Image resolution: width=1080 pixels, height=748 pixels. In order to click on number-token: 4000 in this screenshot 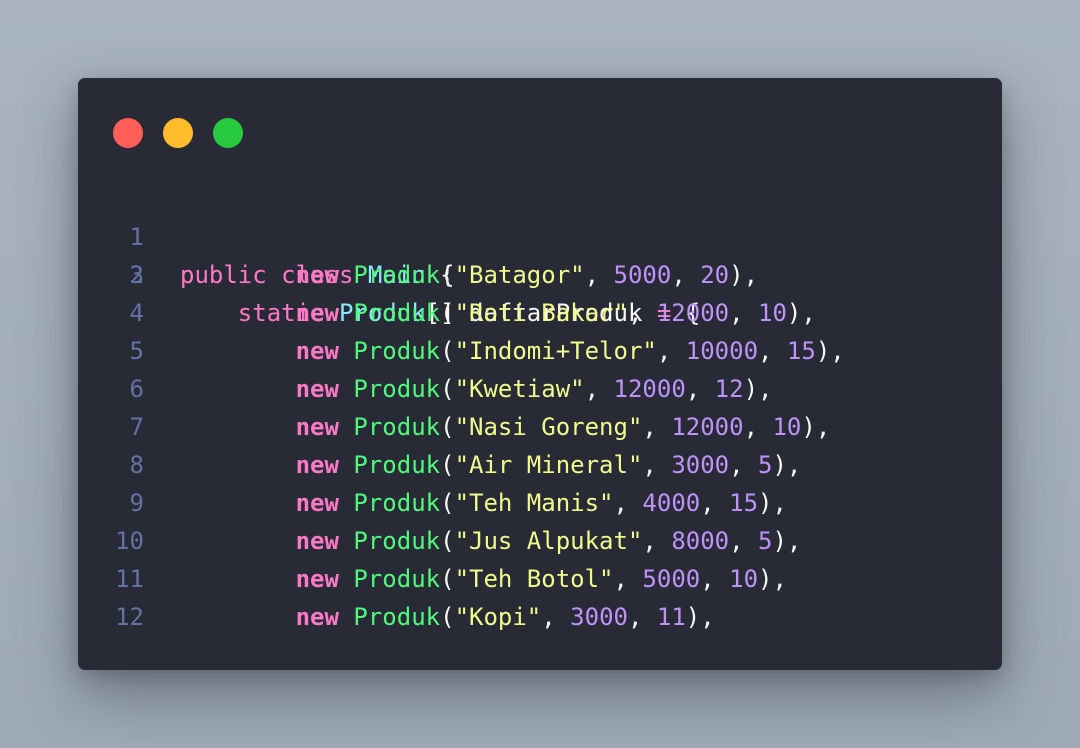, I will do `click(671, 503)`.